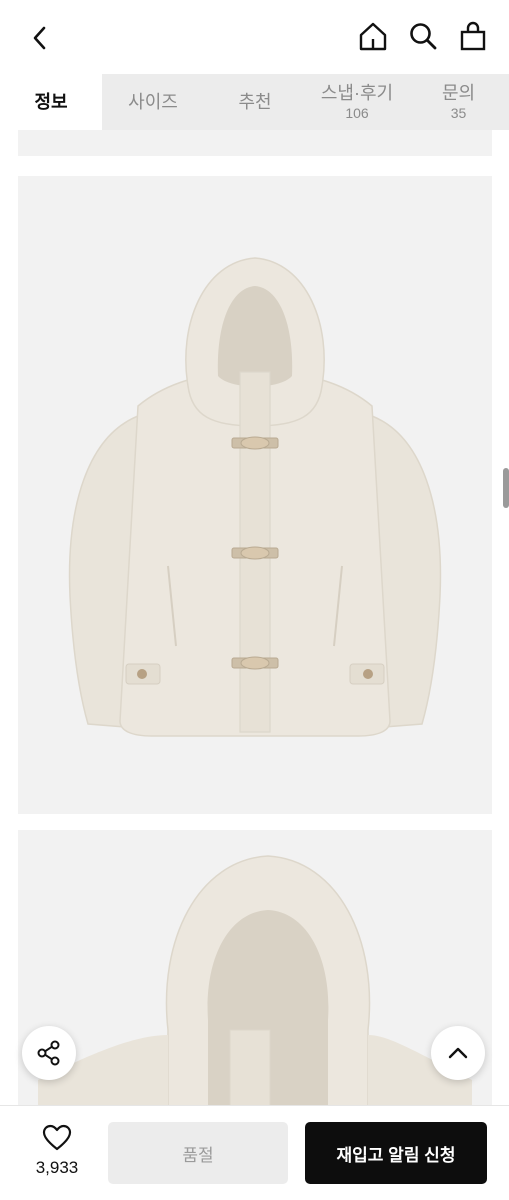 This screenshot has width=509, height=1200. I want to click on product-tab-bar: 정보 사이즈 추천 스냅·후기 106 문의 35, so click(254, 102).